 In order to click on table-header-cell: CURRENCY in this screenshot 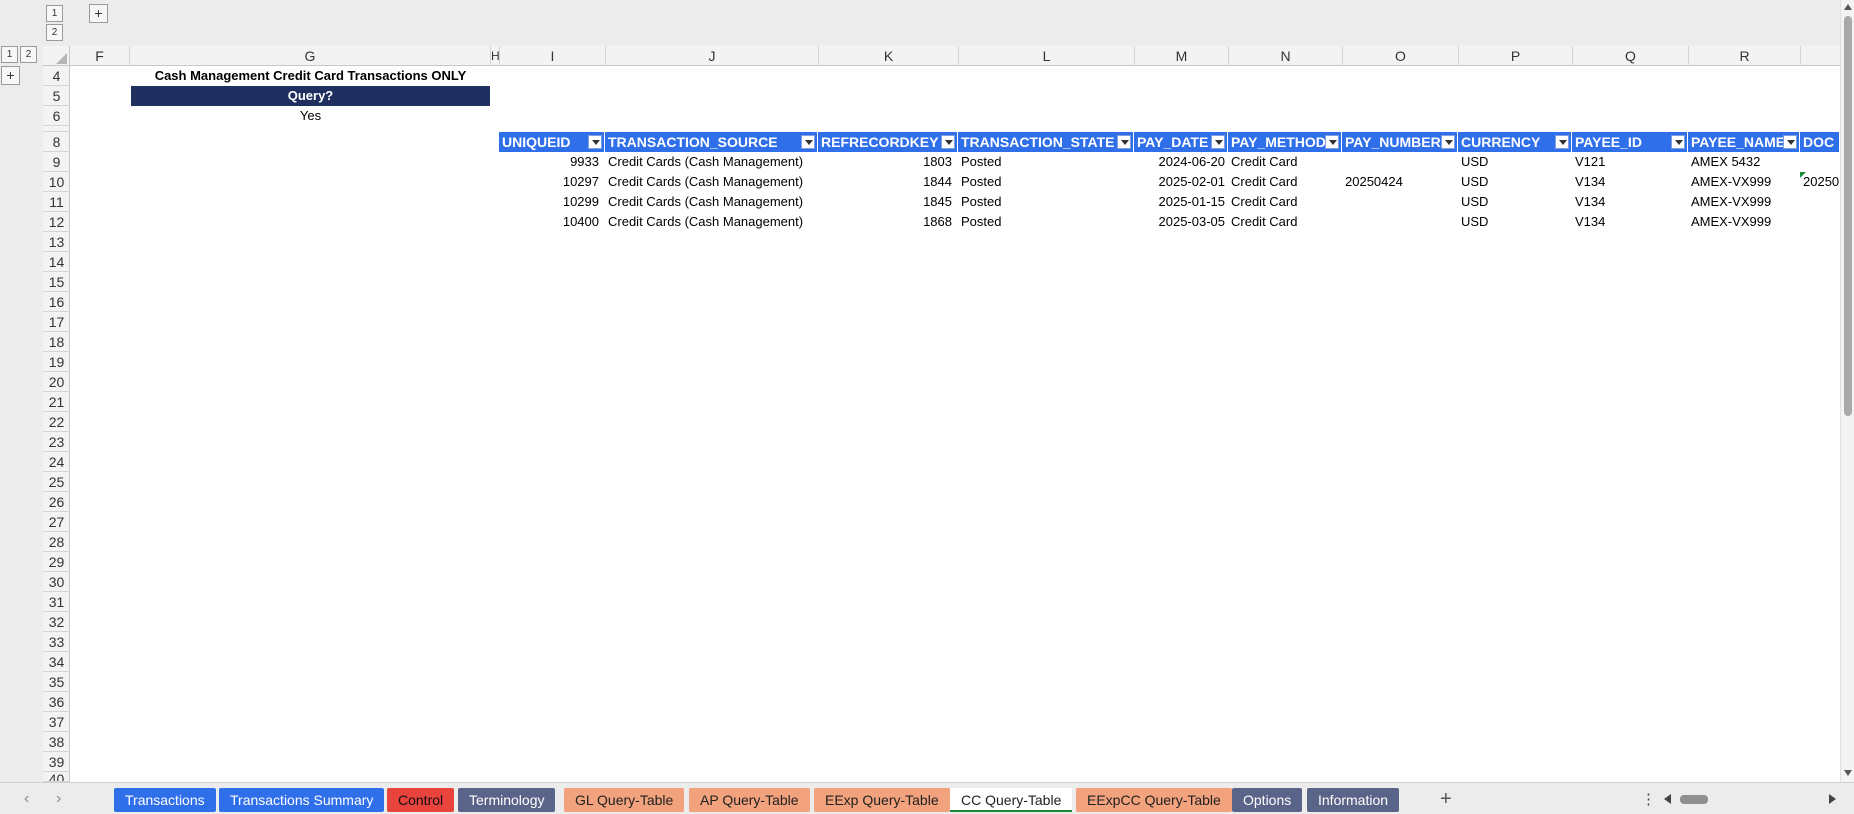, I will do `click(1515, 142)`.